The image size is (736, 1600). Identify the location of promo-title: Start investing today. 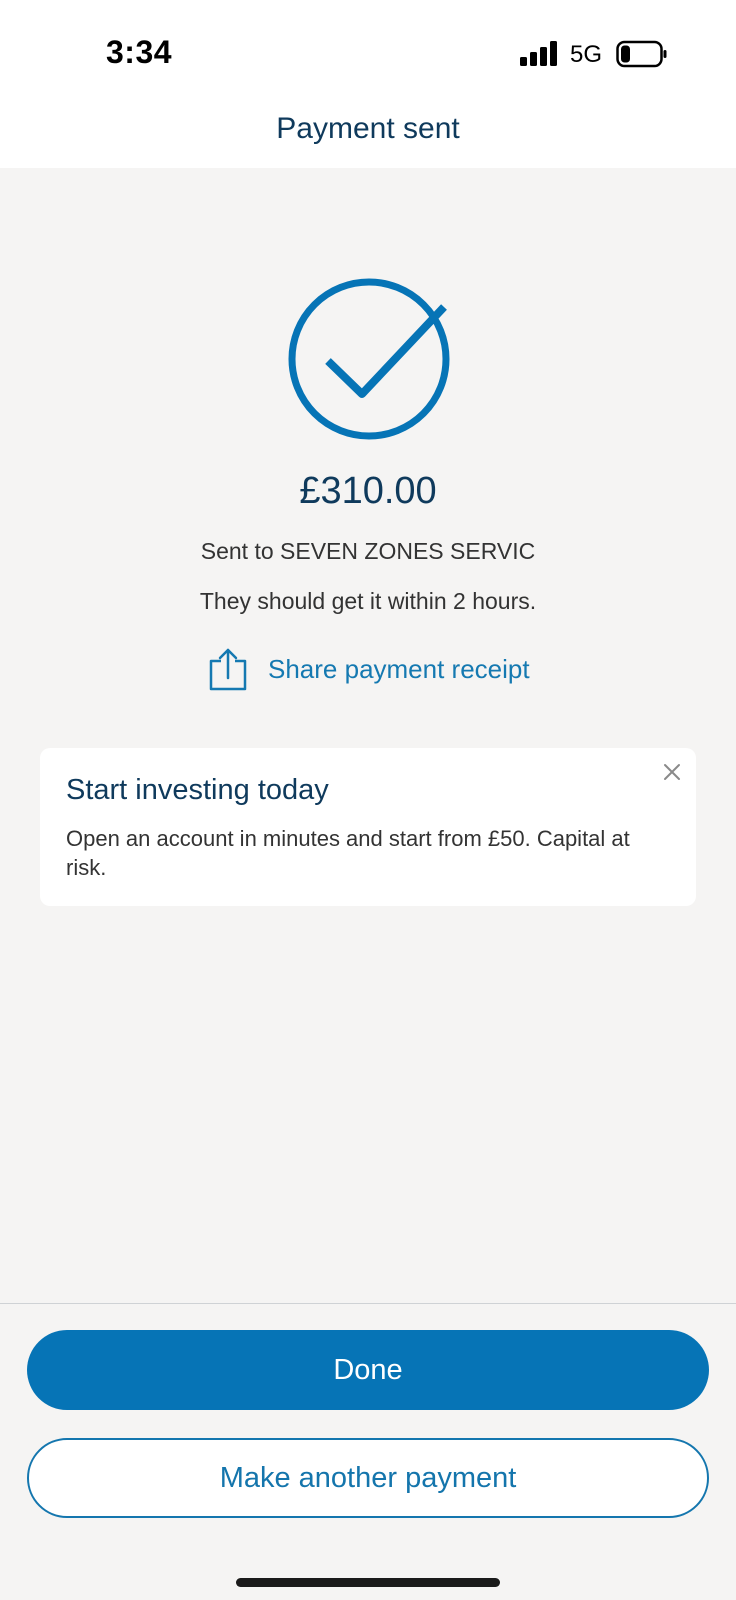
(197, 790).